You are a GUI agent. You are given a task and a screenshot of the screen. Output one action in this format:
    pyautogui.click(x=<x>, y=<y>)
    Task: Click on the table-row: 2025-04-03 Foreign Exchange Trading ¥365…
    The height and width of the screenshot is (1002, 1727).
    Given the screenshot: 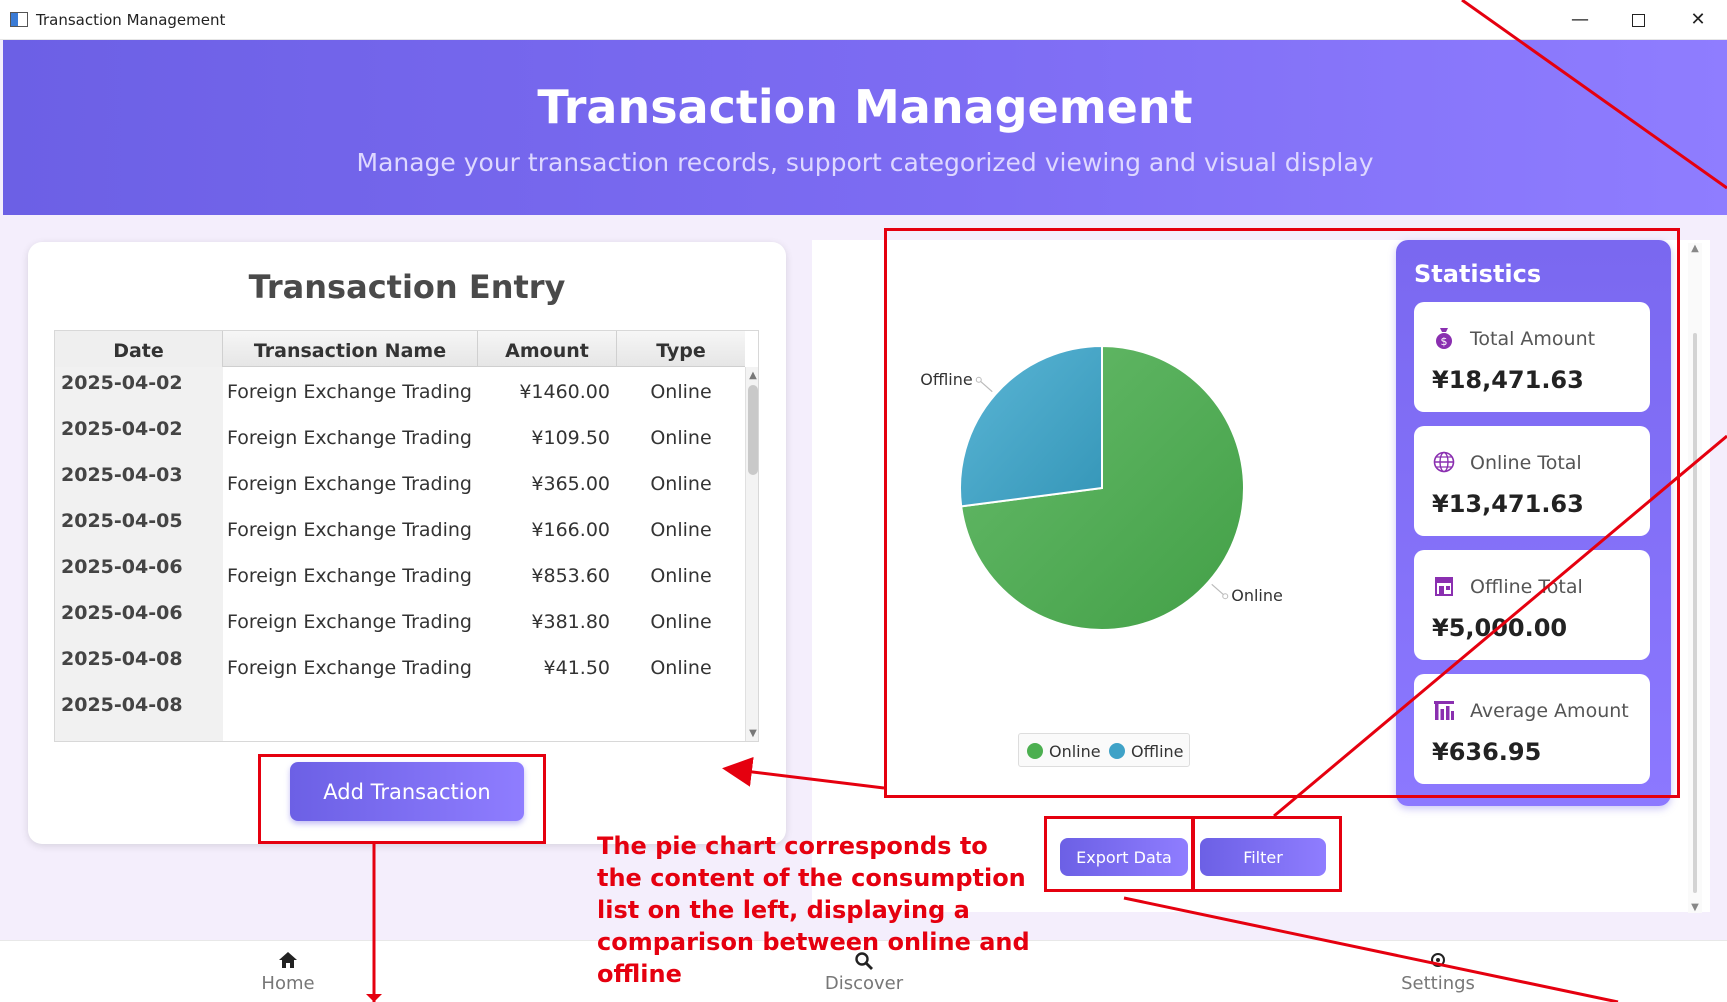 What is the action you would take?
    pyautogui.click(x=400, y=484)
    